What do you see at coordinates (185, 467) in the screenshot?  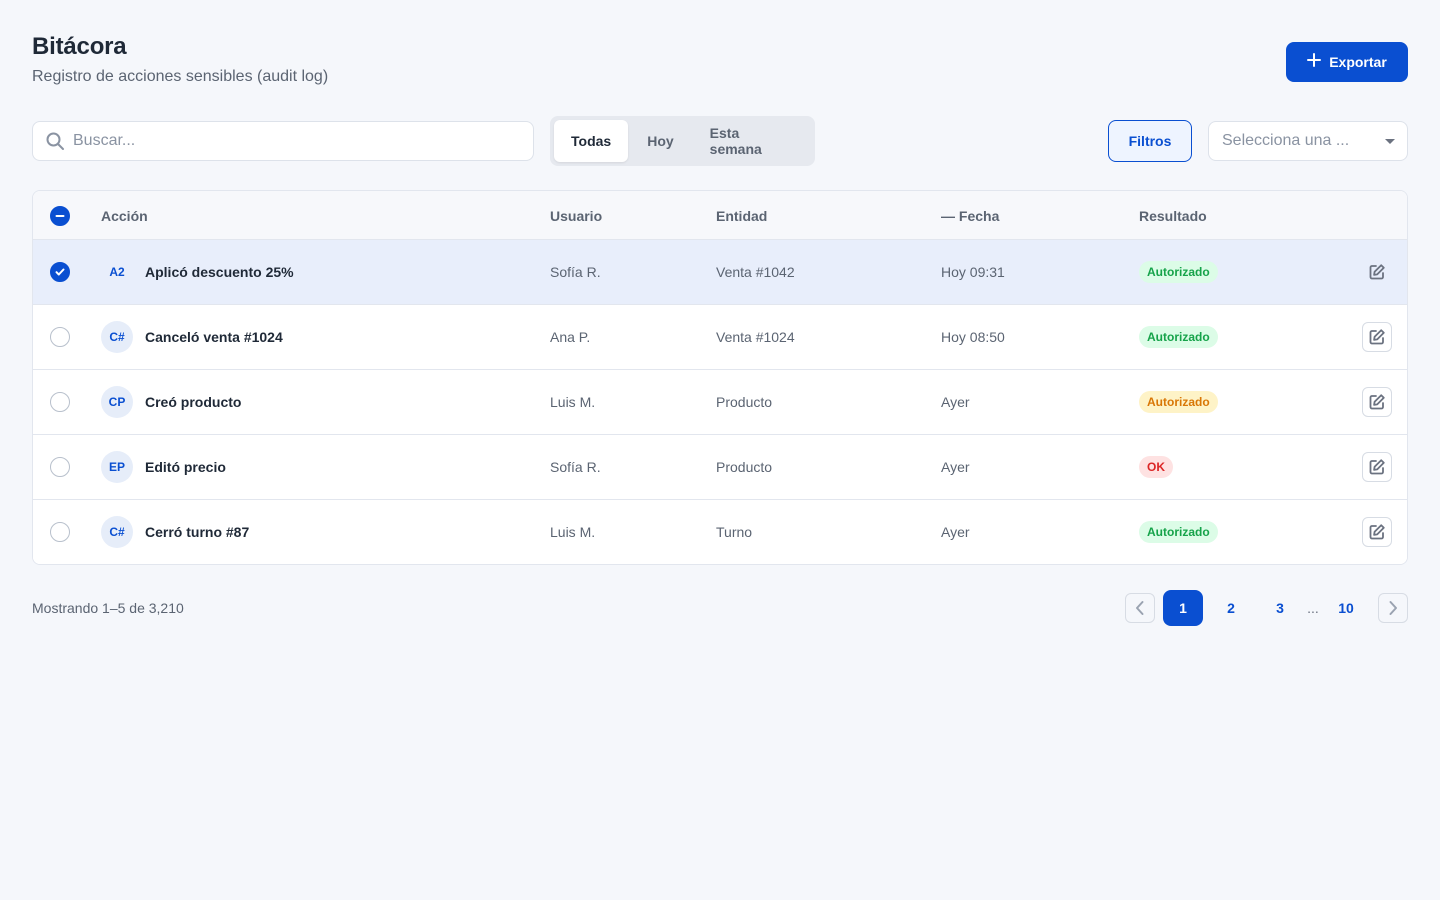 I see `action-label: Editó precio` at bounding box center [185, 467].